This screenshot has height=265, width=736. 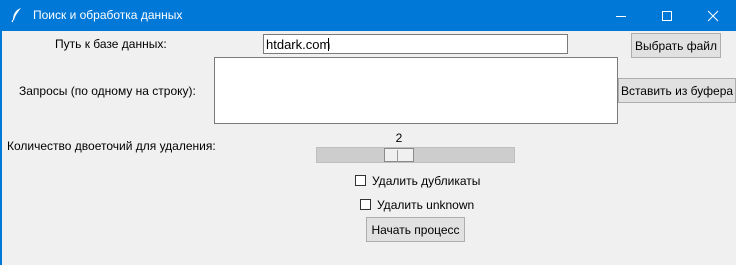 I want to click on slider-thumb-groove, so click(x=397, y=156).